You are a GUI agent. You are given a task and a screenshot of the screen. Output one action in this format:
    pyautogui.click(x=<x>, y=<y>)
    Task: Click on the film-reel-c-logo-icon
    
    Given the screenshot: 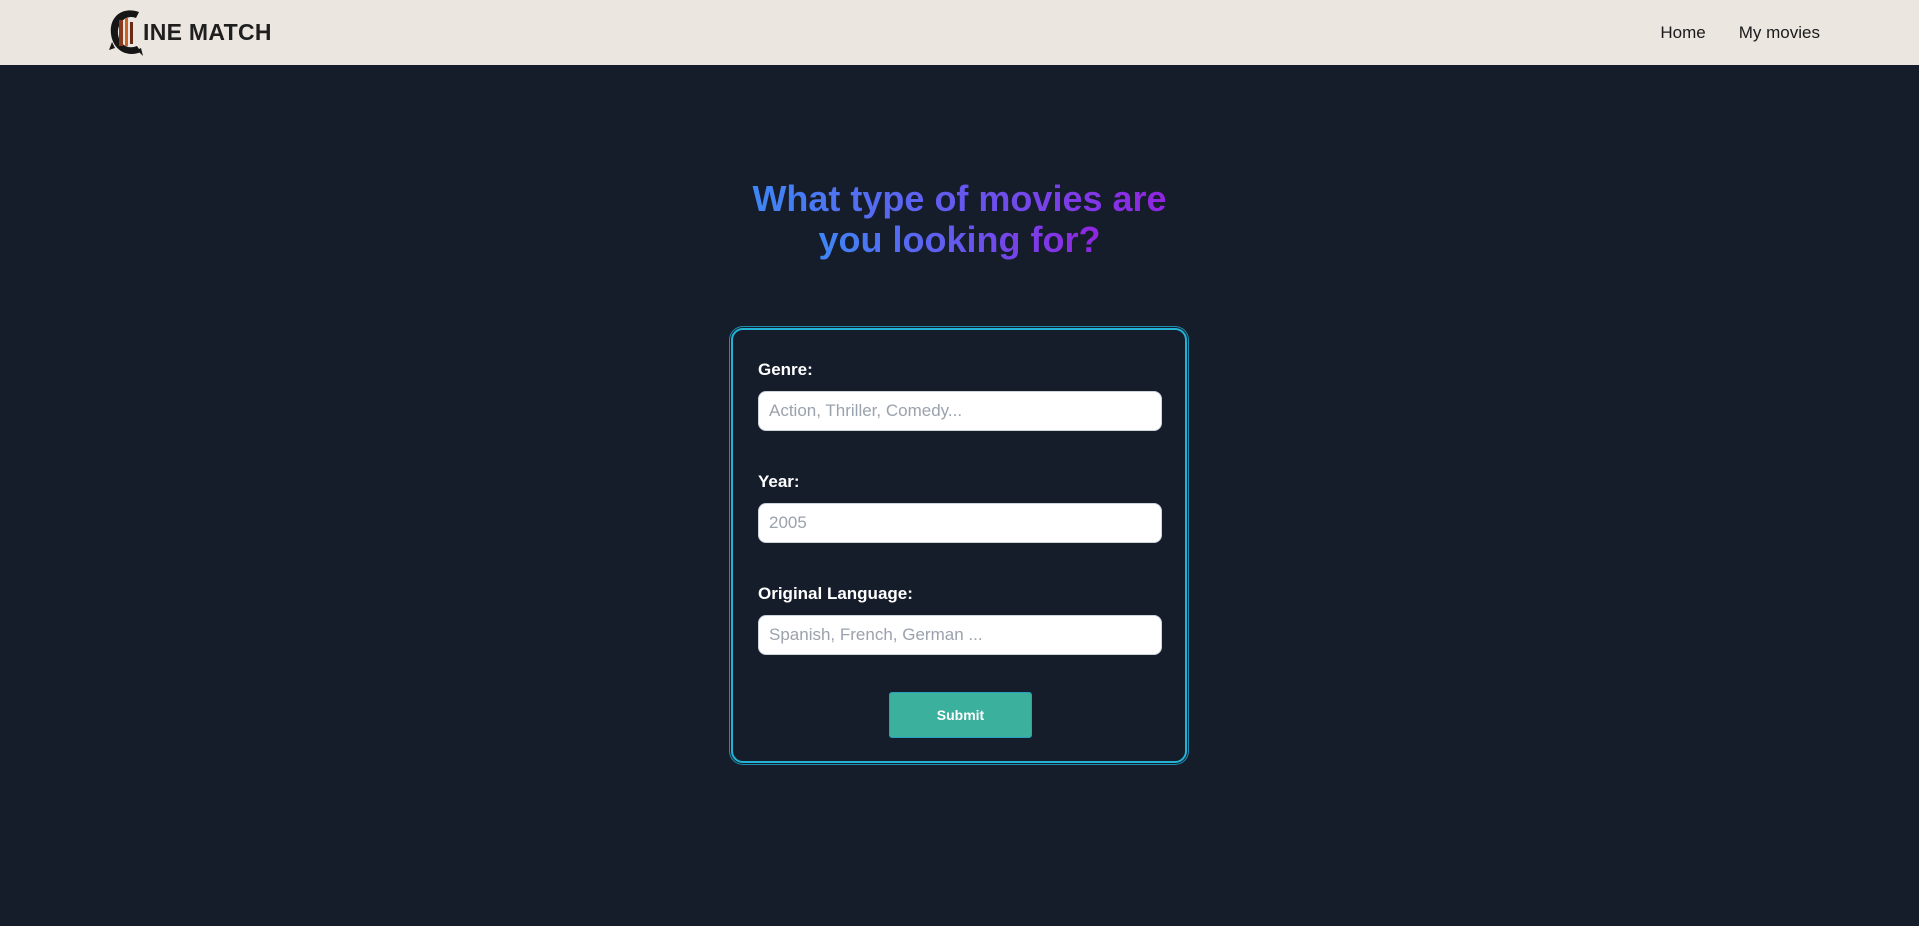 What is the action you would take?
    pyautogui.click(x=126, y=33)
    